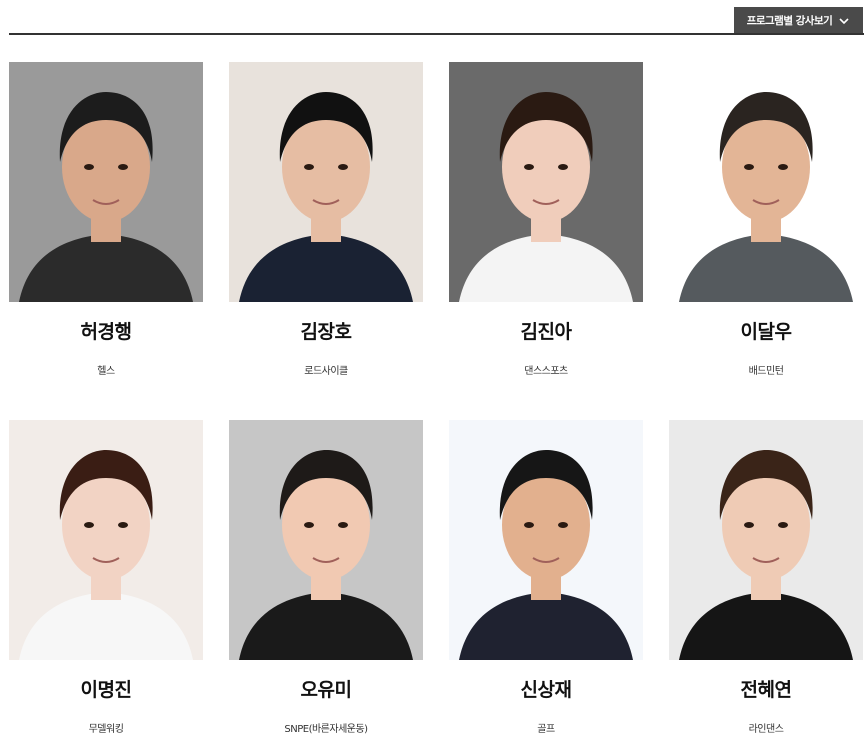  Describe the element at coordinates (789, 21) in the screenshot. I see `filter-button-label: 프로그램별 강사보기` at that location.